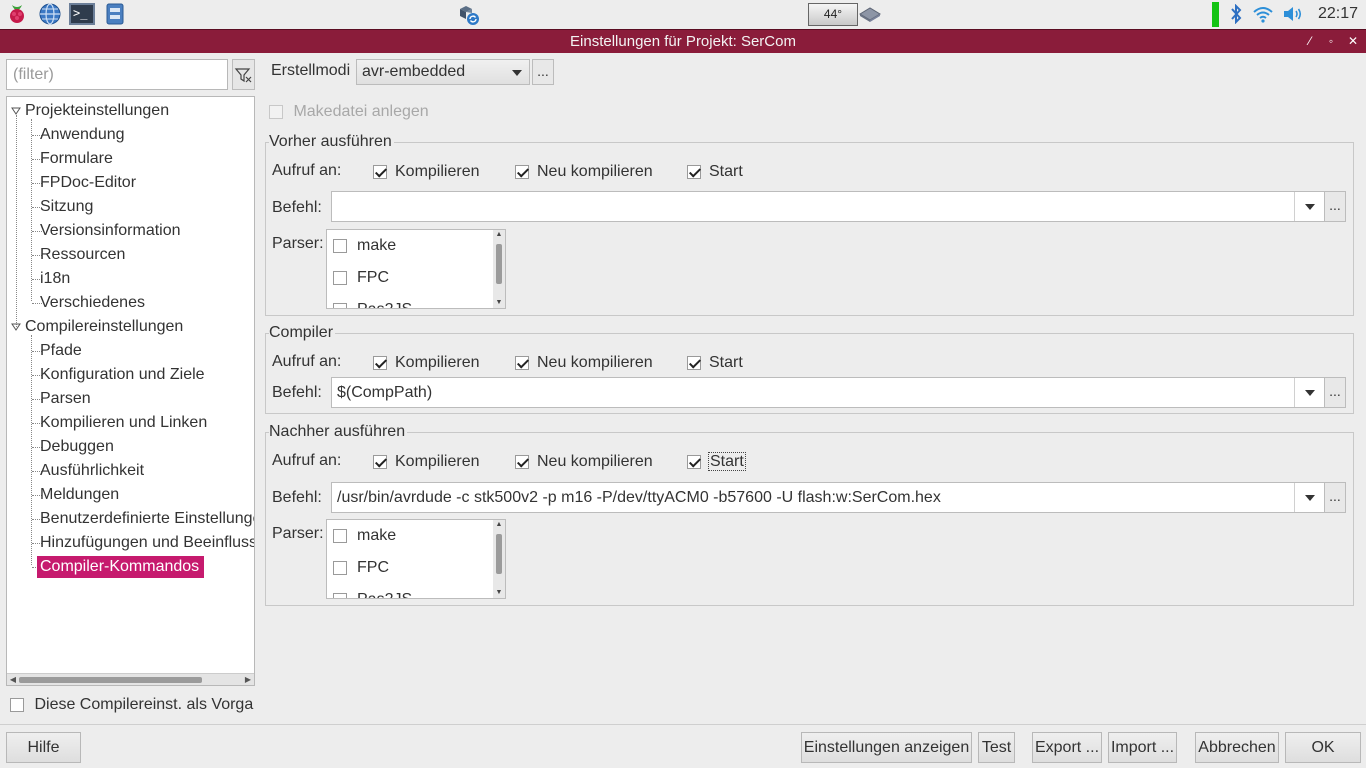 This screenshot has height=768, width=1366. I want to click on tree-item-debuggen: Debuggen, so click(77, 447).